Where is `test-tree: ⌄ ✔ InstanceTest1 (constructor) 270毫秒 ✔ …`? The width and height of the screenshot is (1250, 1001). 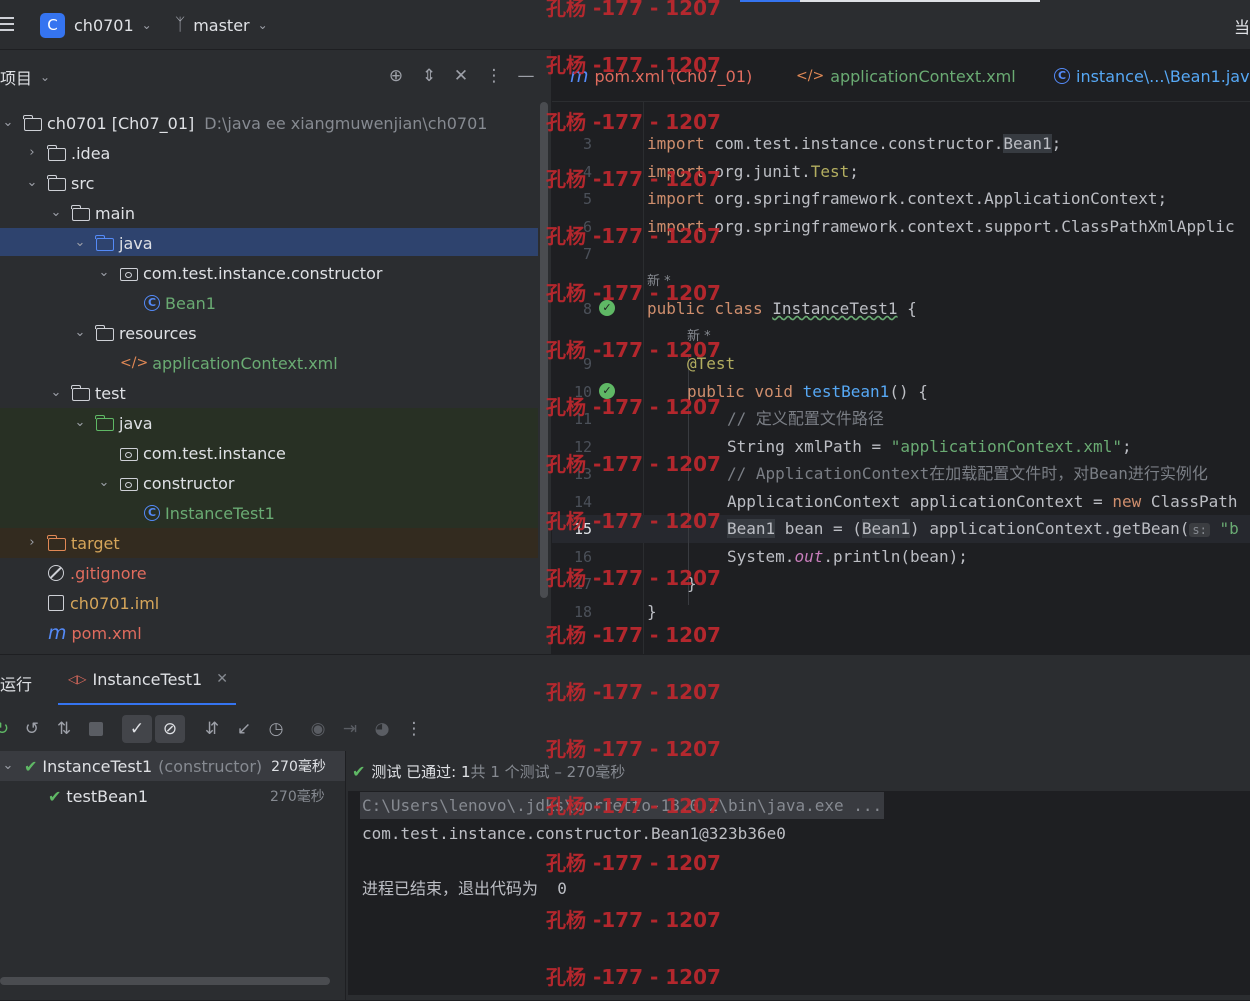 test-tree: ⌄ ✔ InstanceTest1 (constructor) 270毫秒 ✔ … is located at coordinates (173, 876).